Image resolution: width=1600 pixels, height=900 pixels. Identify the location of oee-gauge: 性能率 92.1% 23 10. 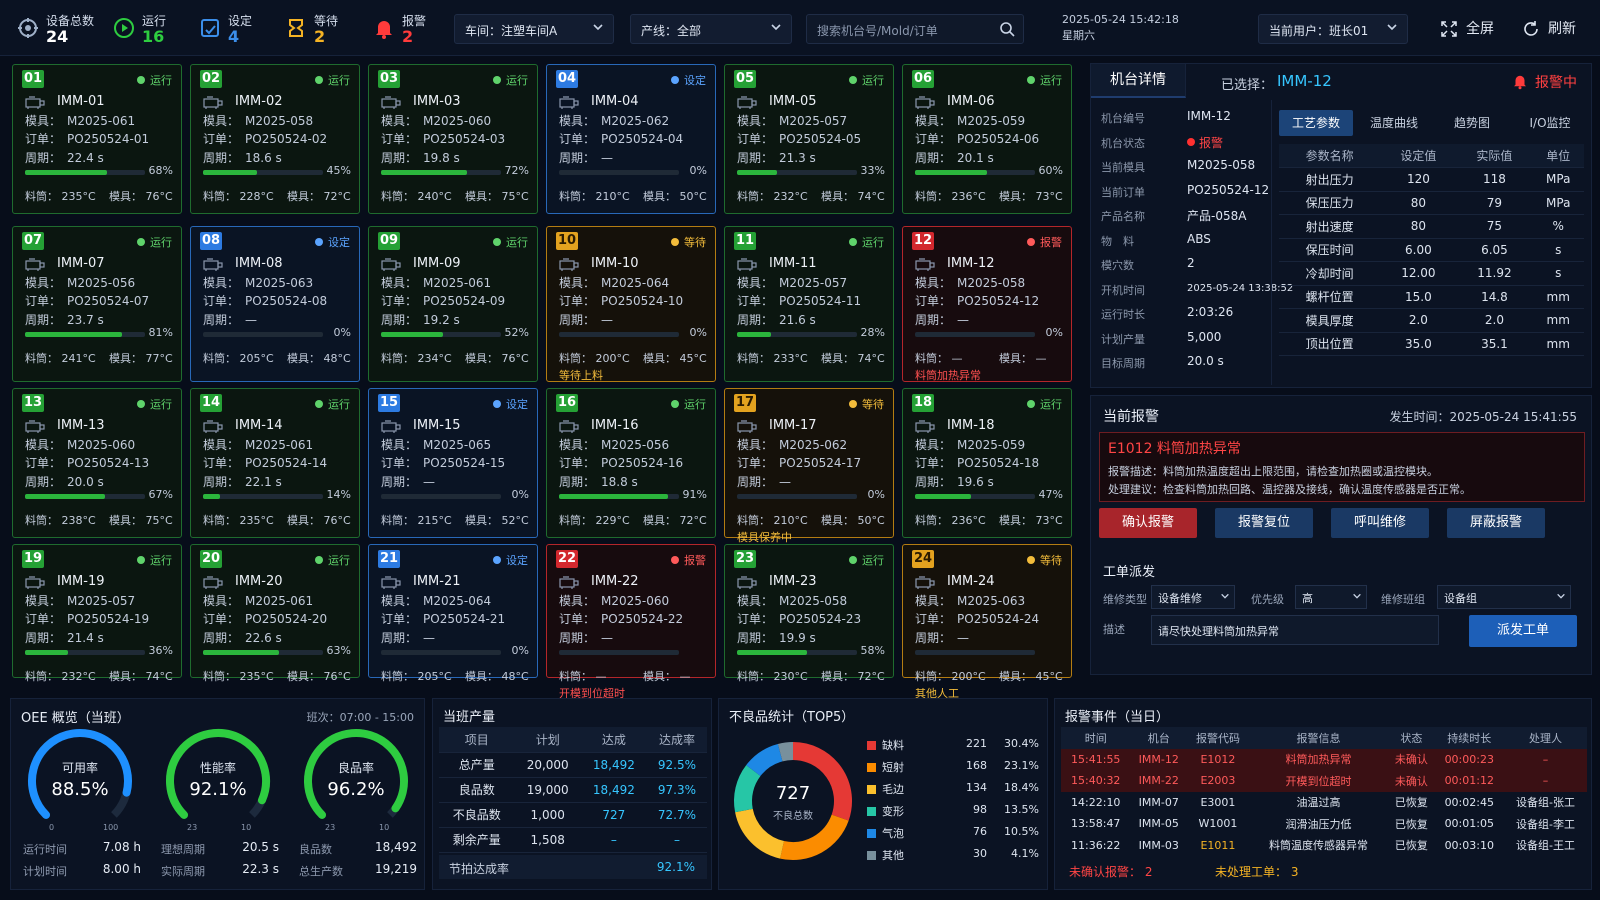
(218, 778).